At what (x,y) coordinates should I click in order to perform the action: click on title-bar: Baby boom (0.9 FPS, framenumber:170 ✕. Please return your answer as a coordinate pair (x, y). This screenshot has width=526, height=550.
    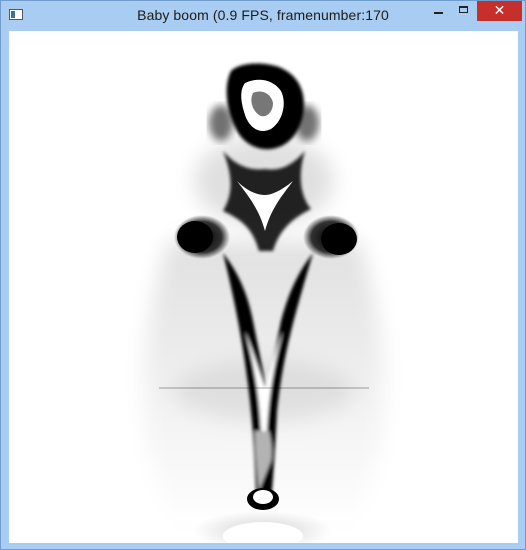
    Looking at the image, I should click on (263, 15).